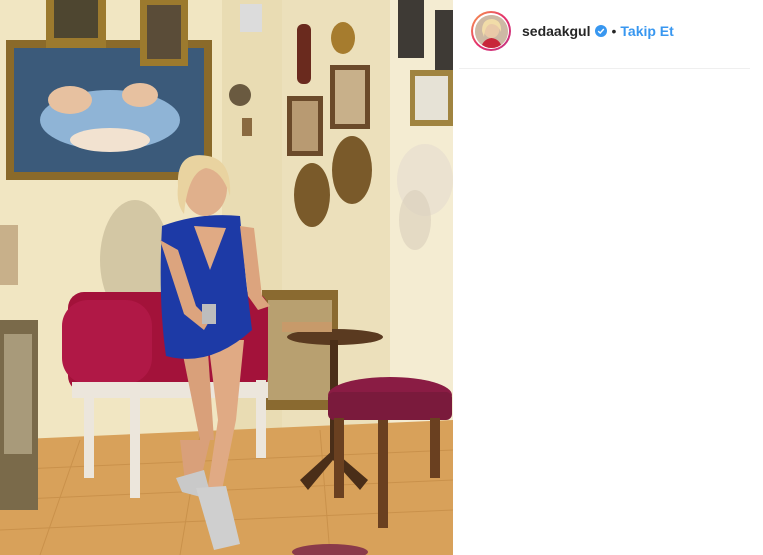  What do you see at coordinates (609, 31) in the screenshot?
I see `post-header: sedaakgul • Takip Et` at bounding box center [609, 31].